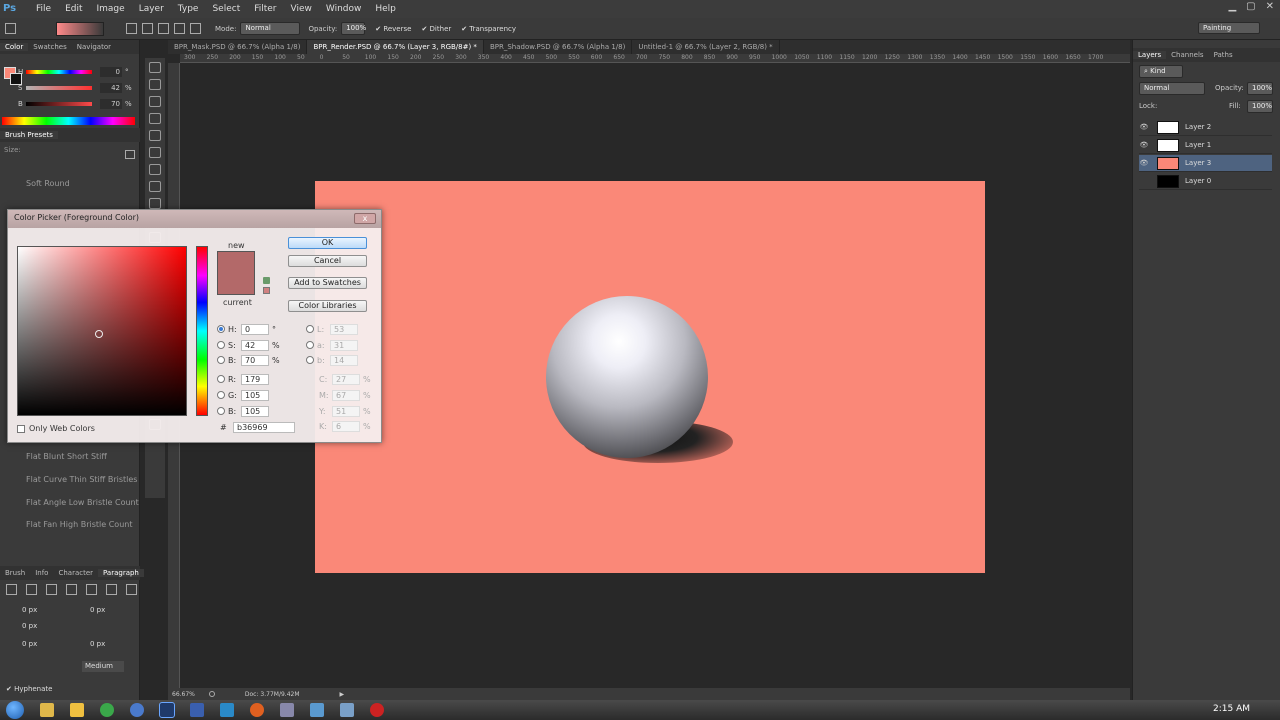 This screenshot has width=1280, height=720. Describe the element at coordinates (332, 360) in the screenshot. I see `field-lab-b: b: 14` at that location.